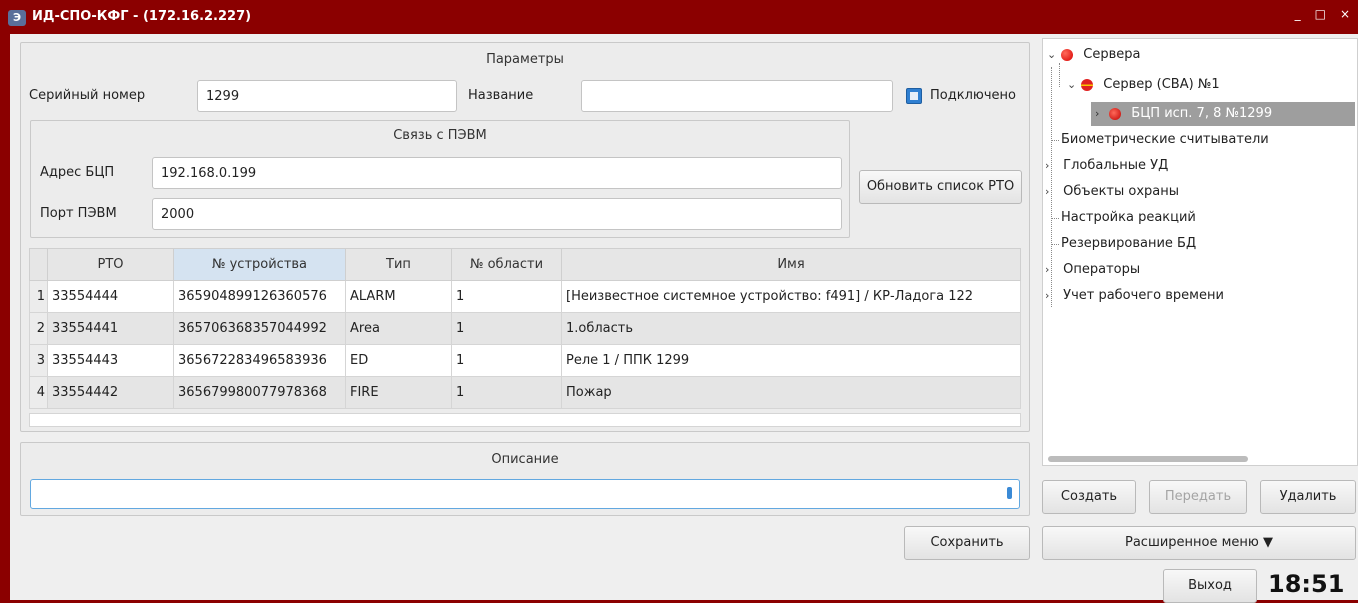  Describe the element at coordinates (78, 213) in the screenshot. I see `port-label: Порт ПЭВМ` at that location.